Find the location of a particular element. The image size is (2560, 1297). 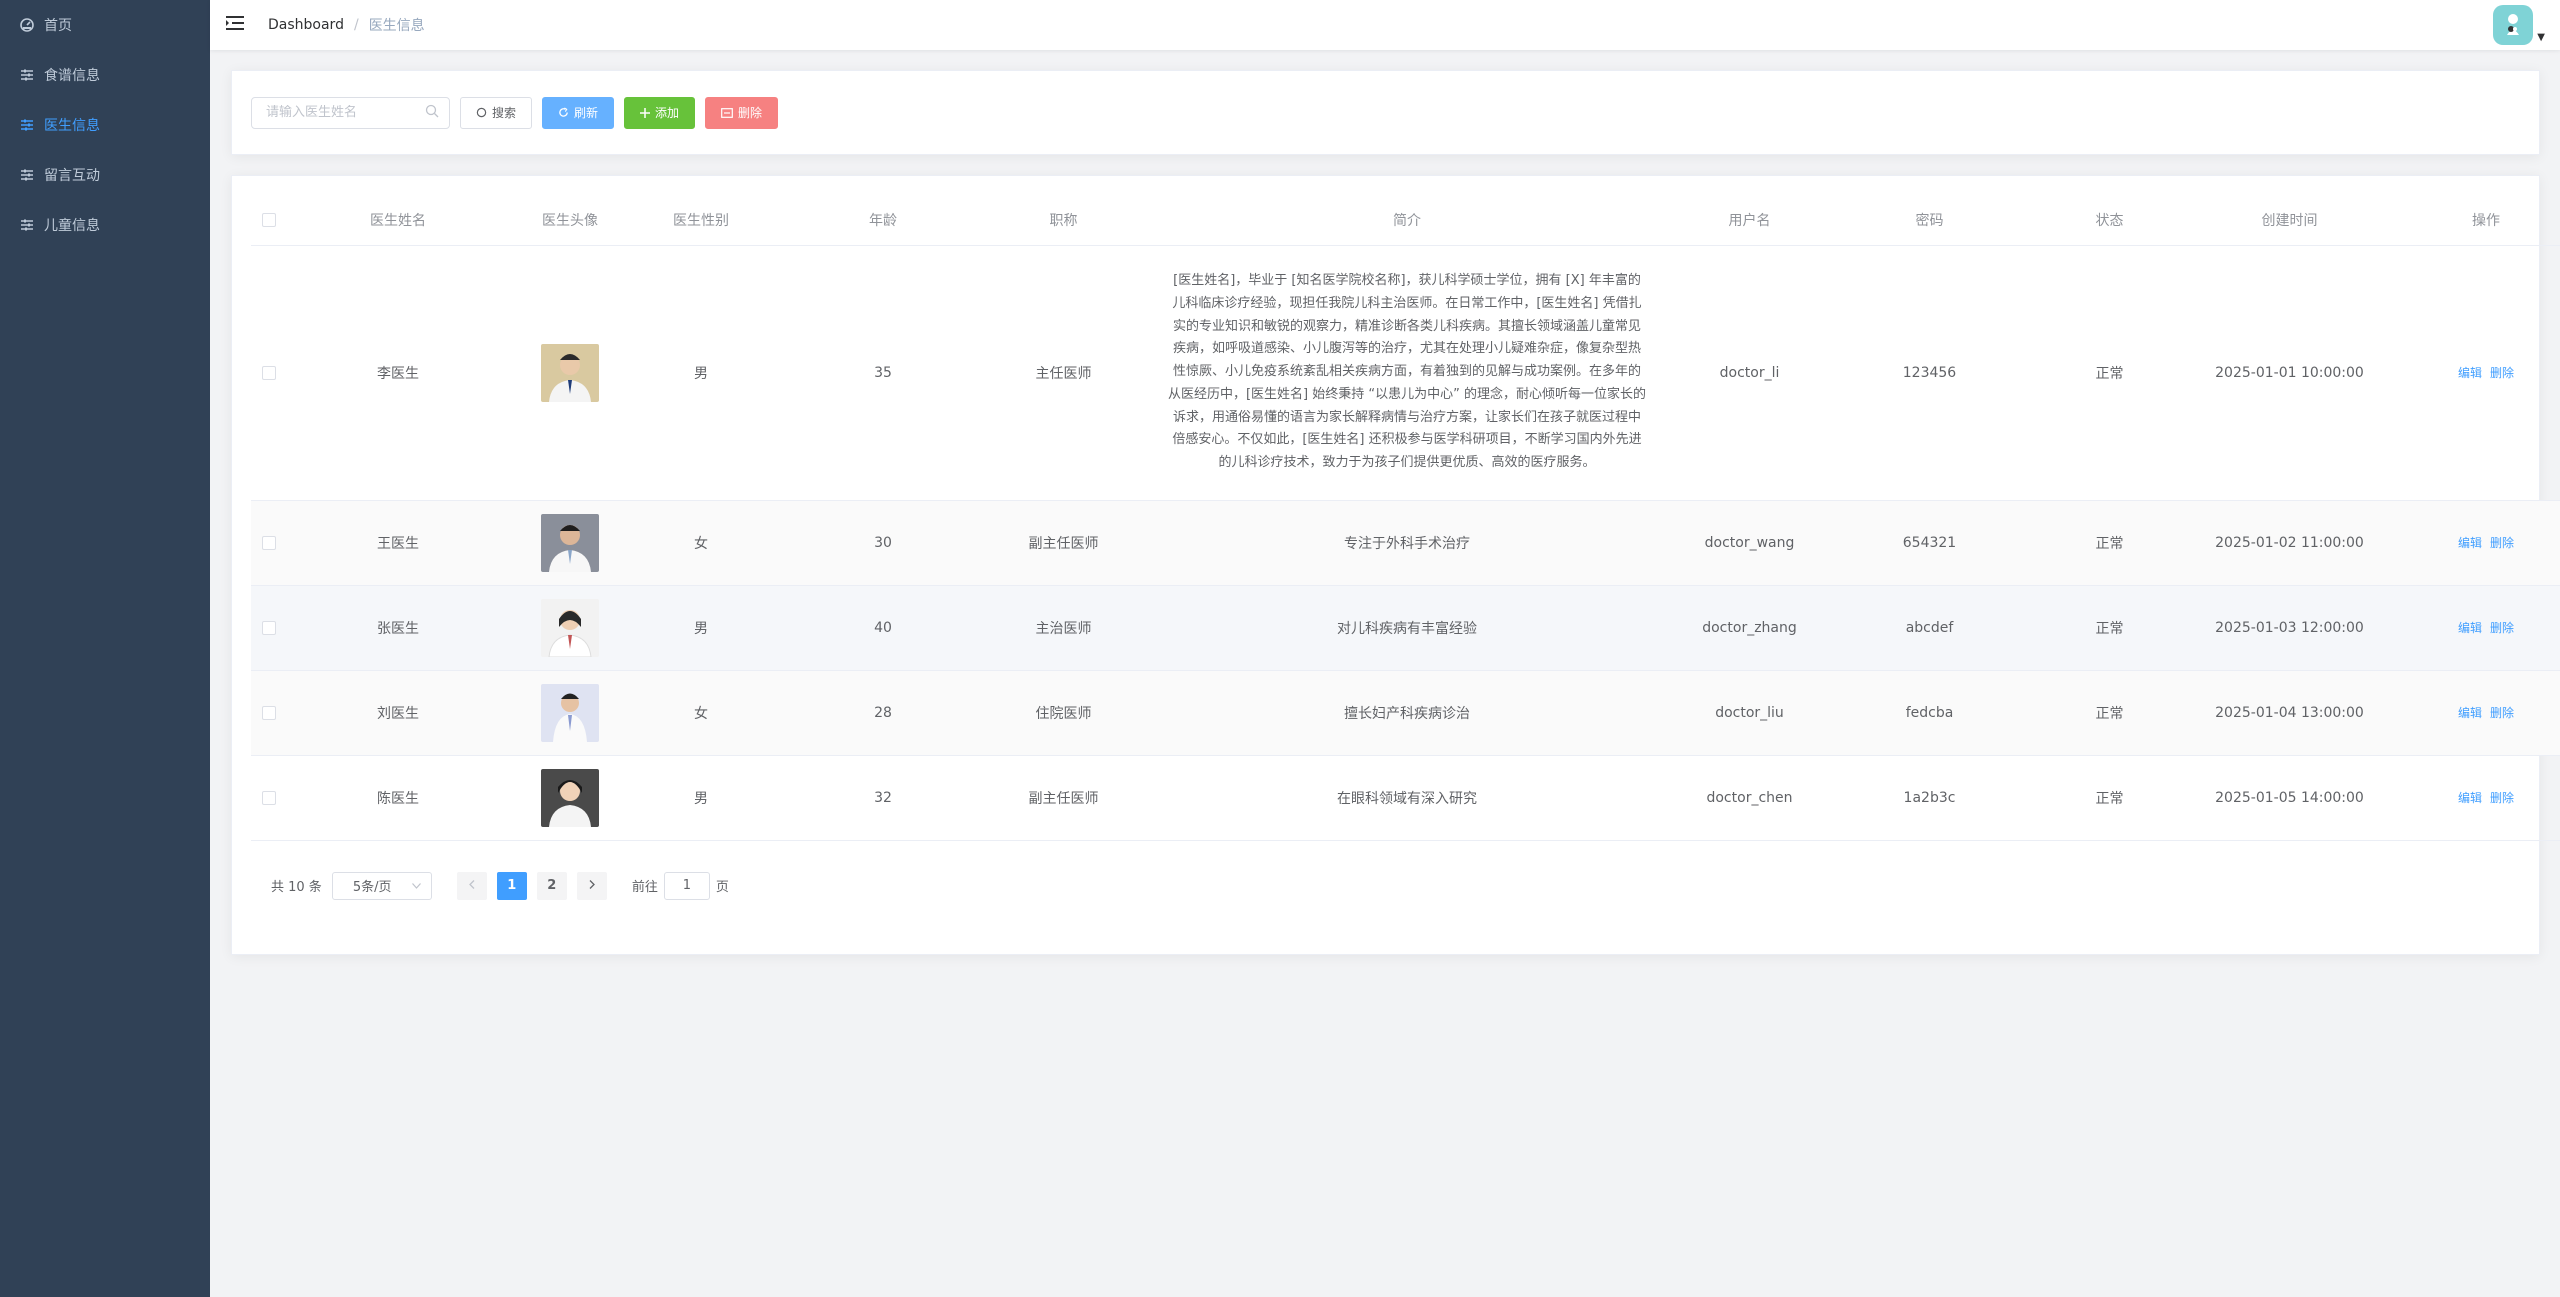

cell-age: 35 is located at coordinates (883, 373).